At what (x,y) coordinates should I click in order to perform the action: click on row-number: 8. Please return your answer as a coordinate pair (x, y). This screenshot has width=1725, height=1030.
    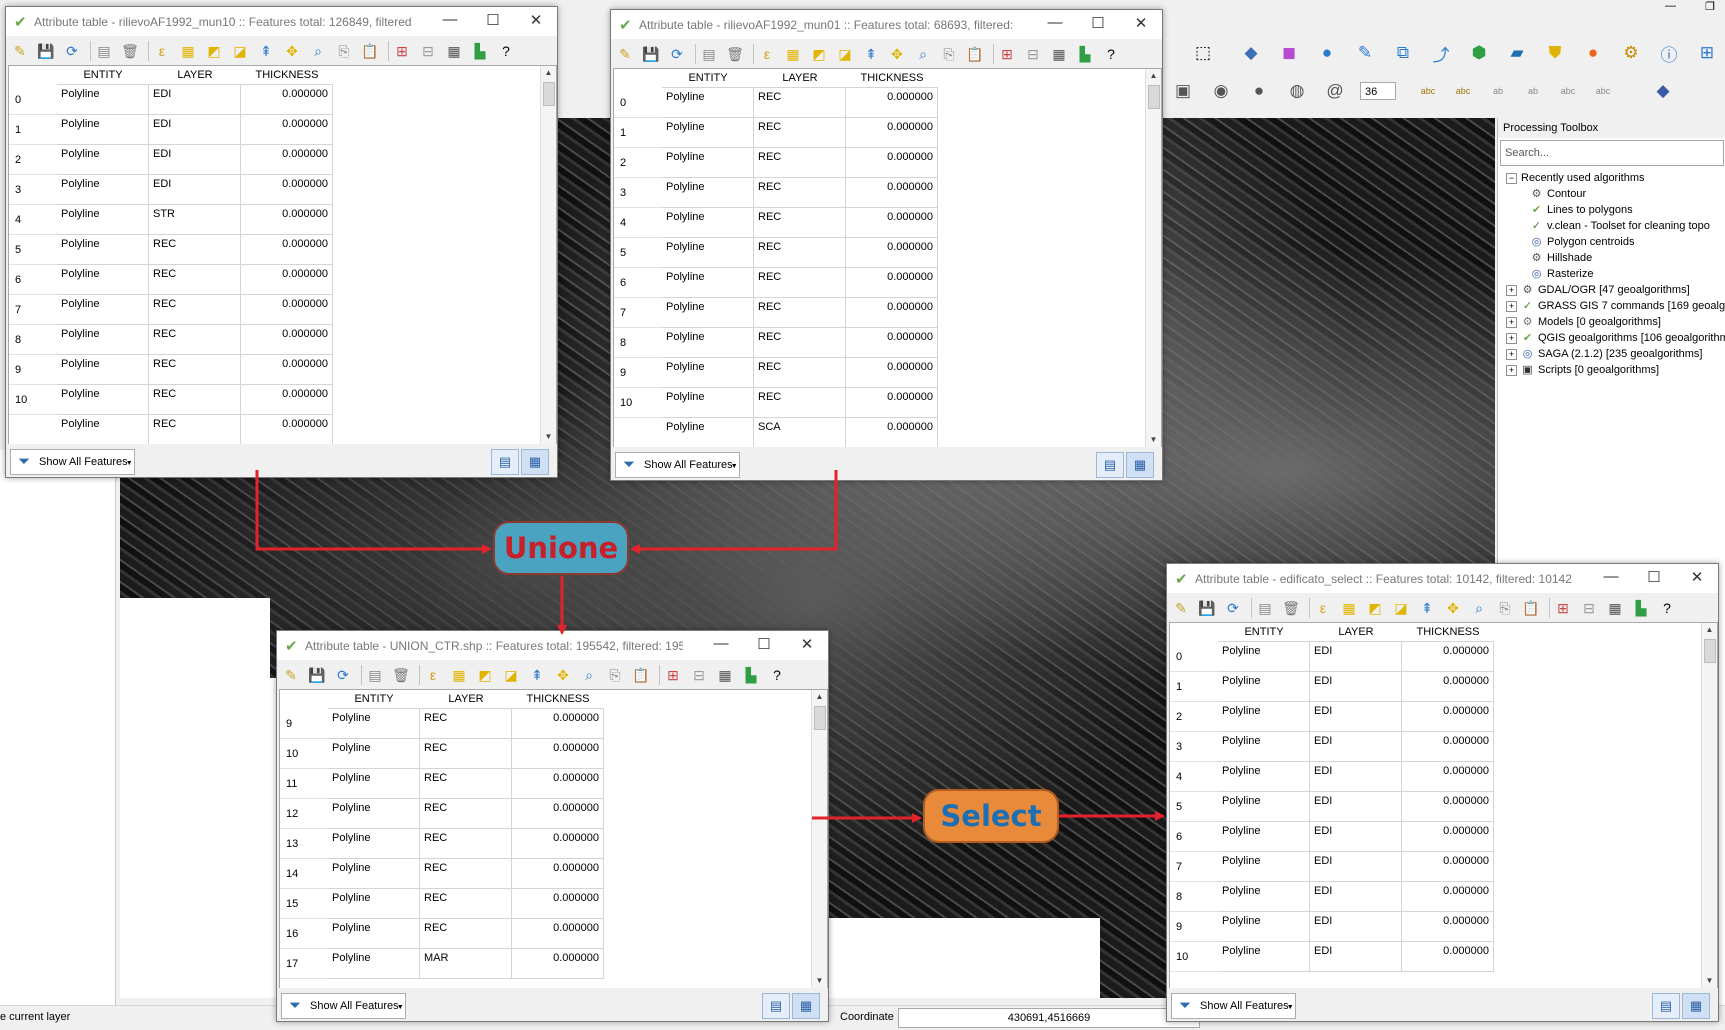
    Looking at the image, I should click on (1194, 897).